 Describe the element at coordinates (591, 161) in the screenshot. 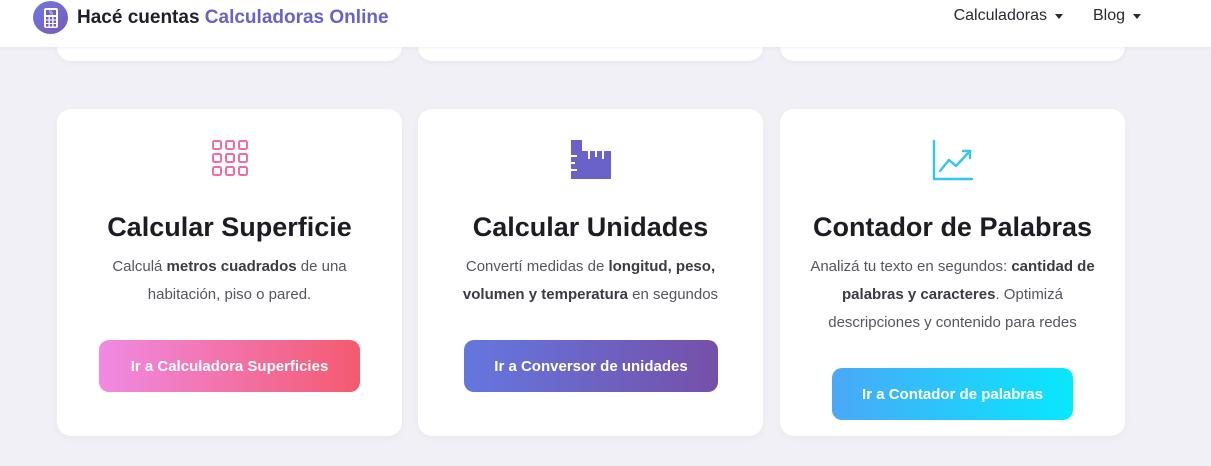

I see `ruler-icon` at that location.